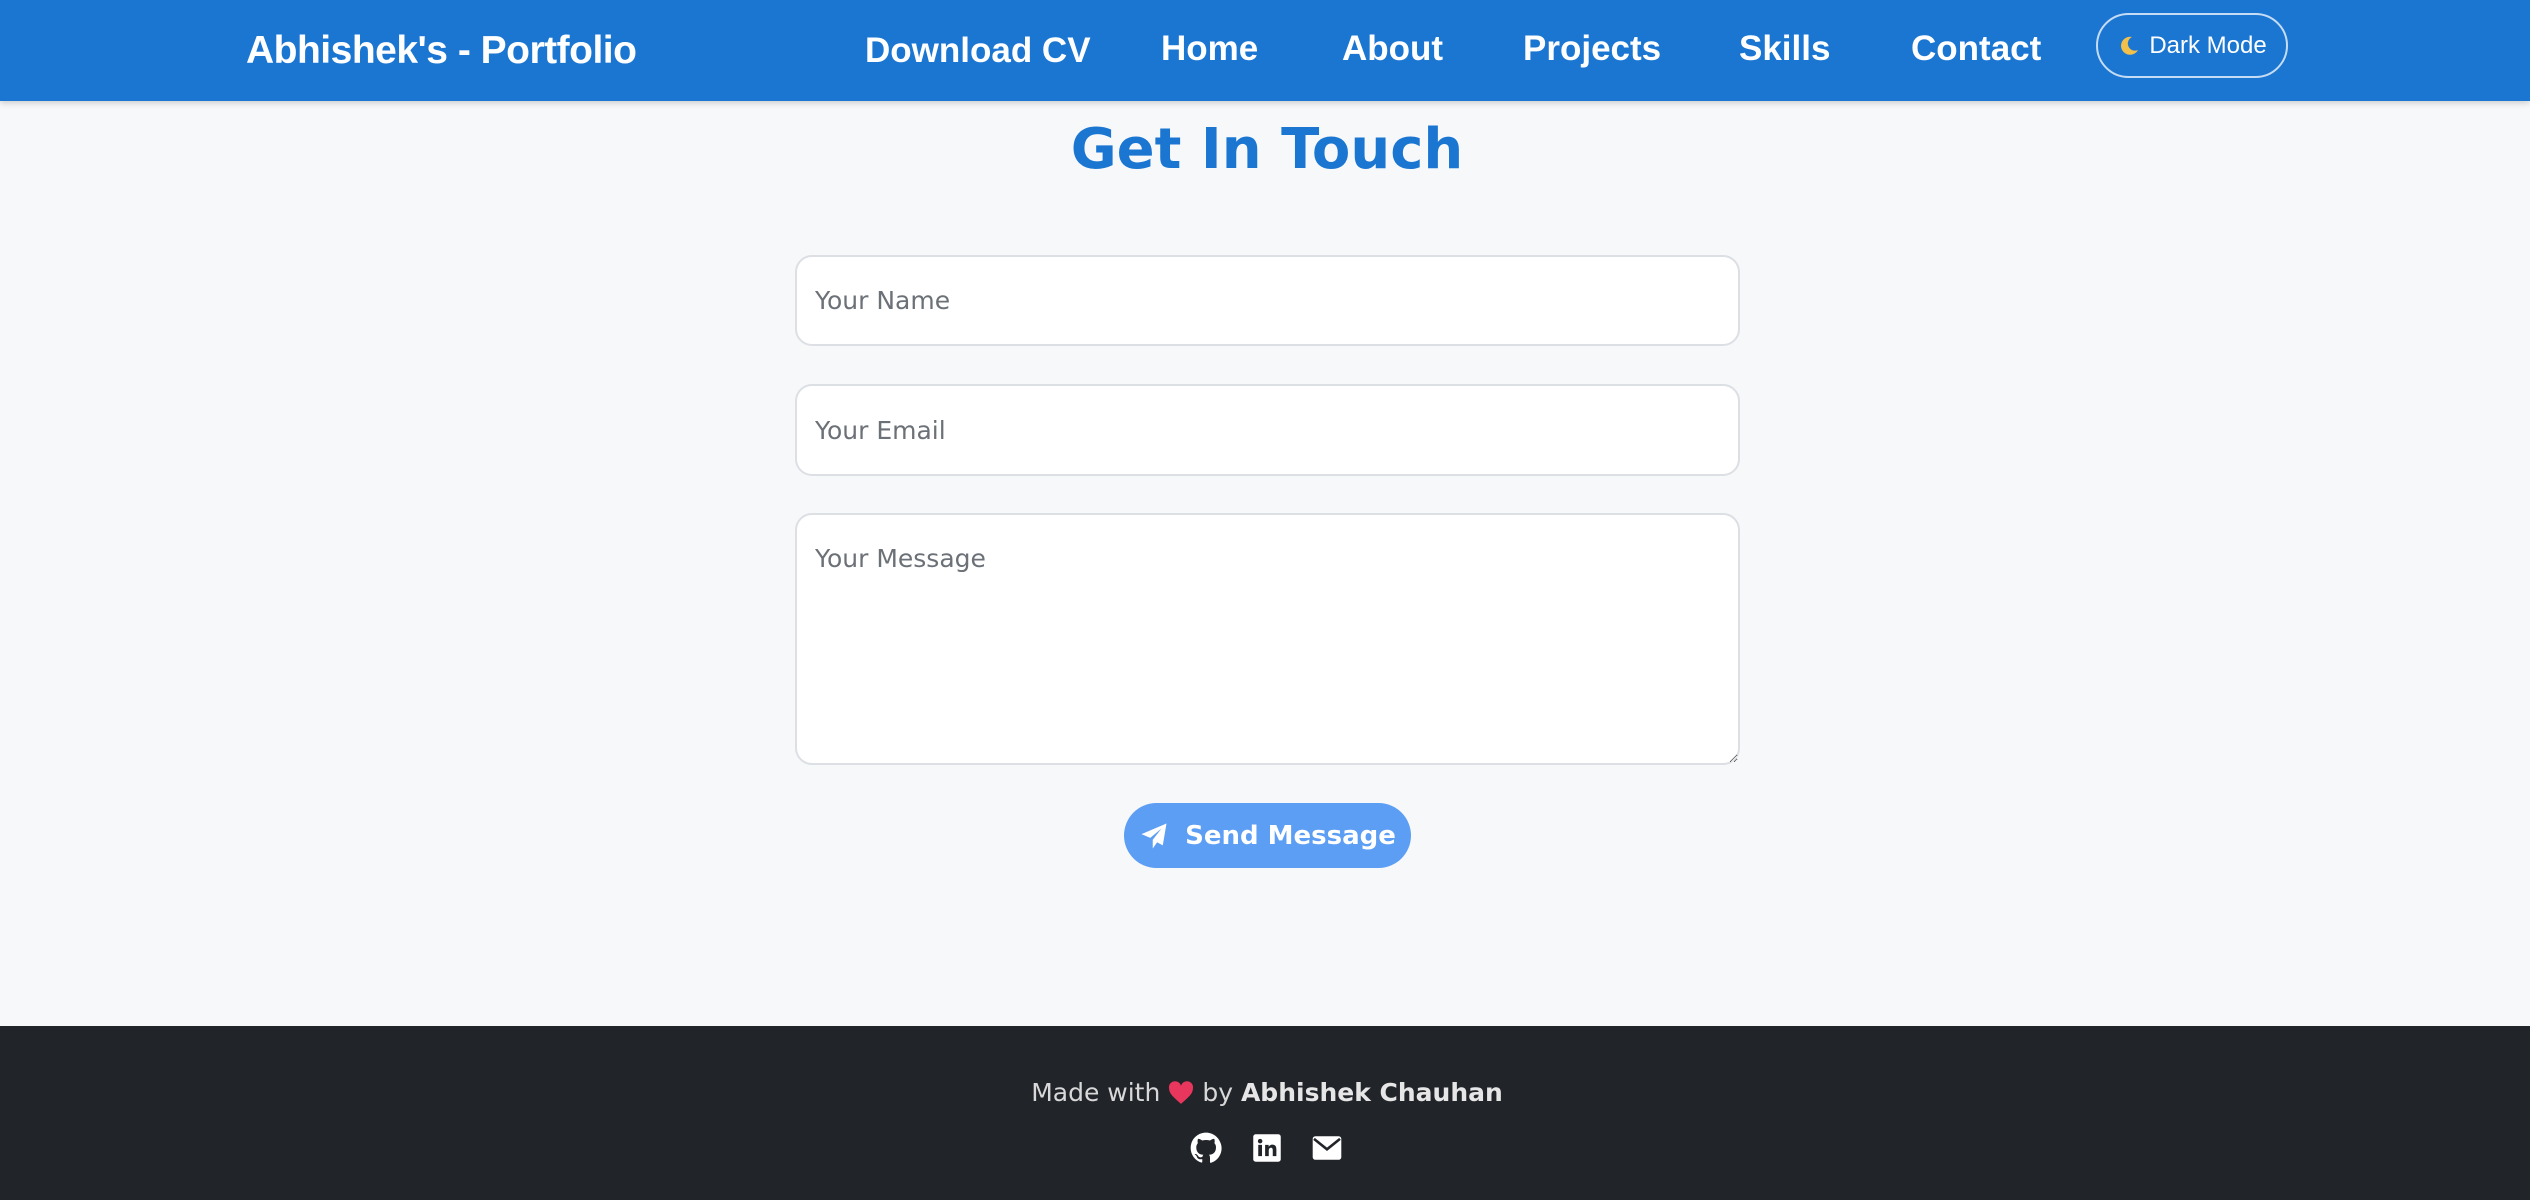 Image resolution: width=2530 pixels, height=1200 pixels. I want to click on nav-contact: Contact, so click(1976, 49).